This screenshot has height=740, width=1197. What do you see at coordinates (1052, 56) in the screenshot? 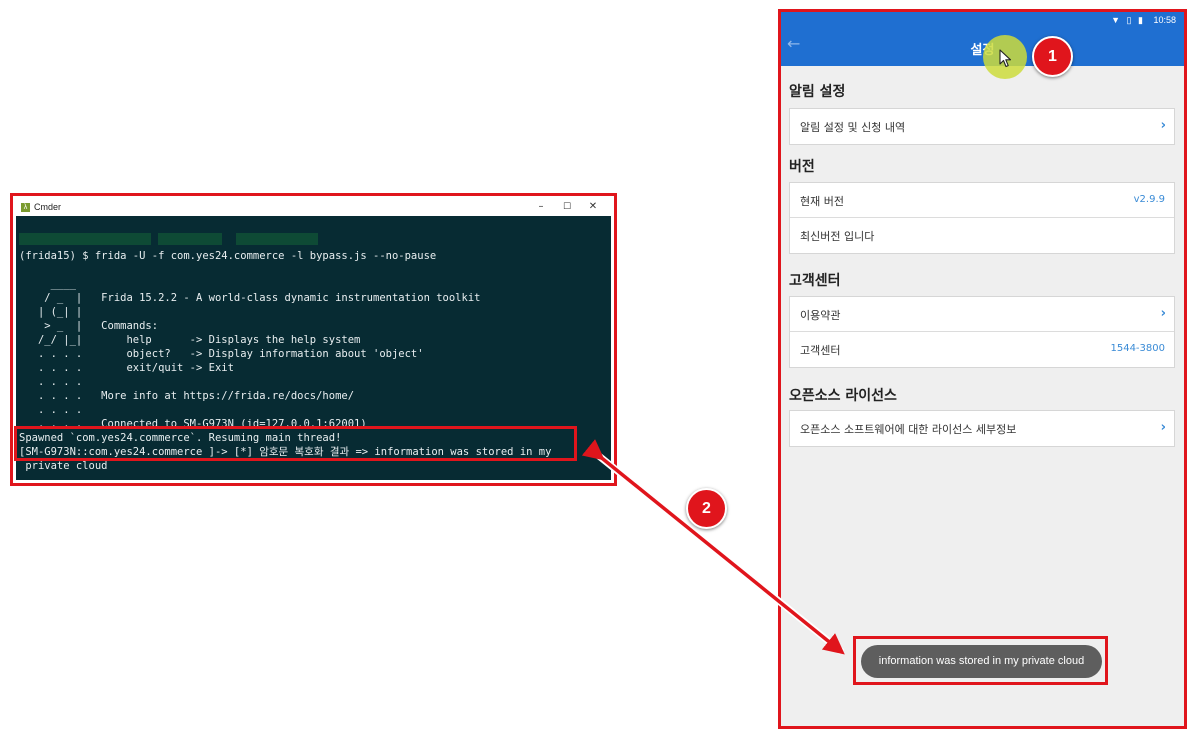
I see `step-1-badge: 1` at bounding box center [1052, 56].